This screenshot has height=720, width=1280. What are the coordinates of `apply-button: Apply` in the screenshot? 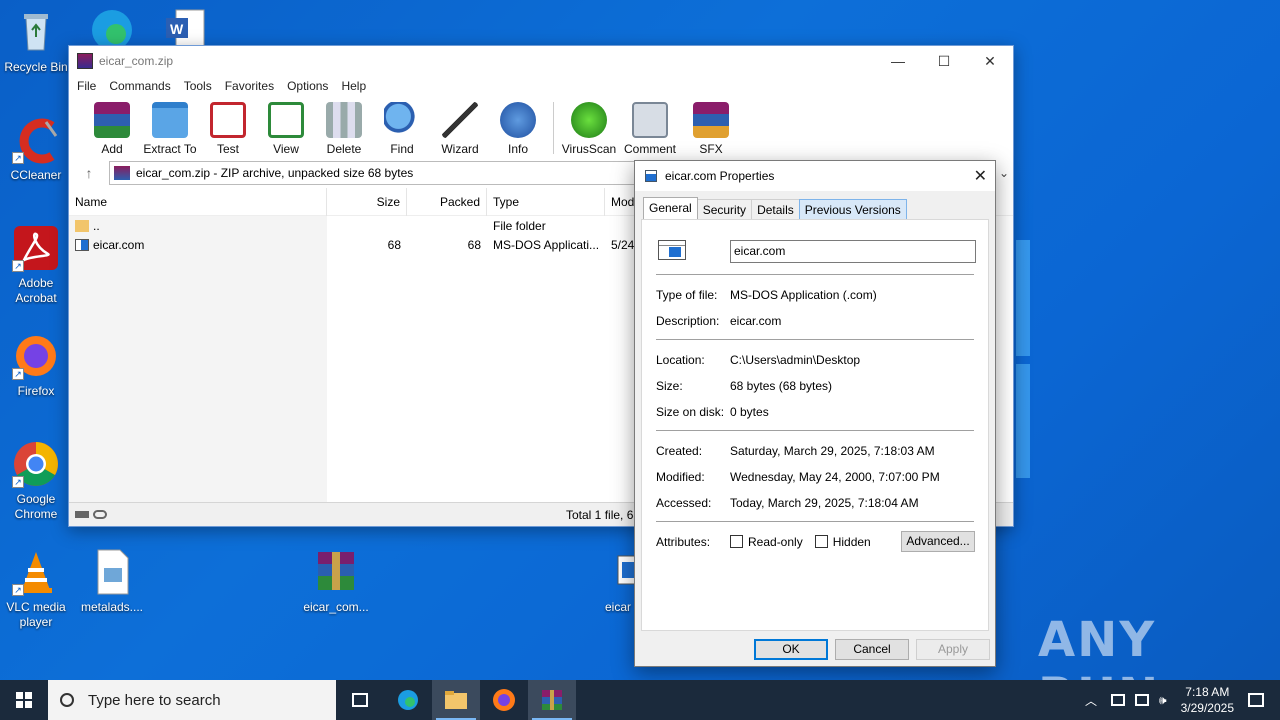 It's located at (953, 649).